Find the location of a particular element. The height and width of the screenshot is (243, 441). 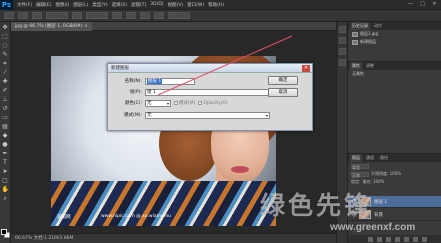

layer-filter-row: 类型 is located at coordinates (394, 166).